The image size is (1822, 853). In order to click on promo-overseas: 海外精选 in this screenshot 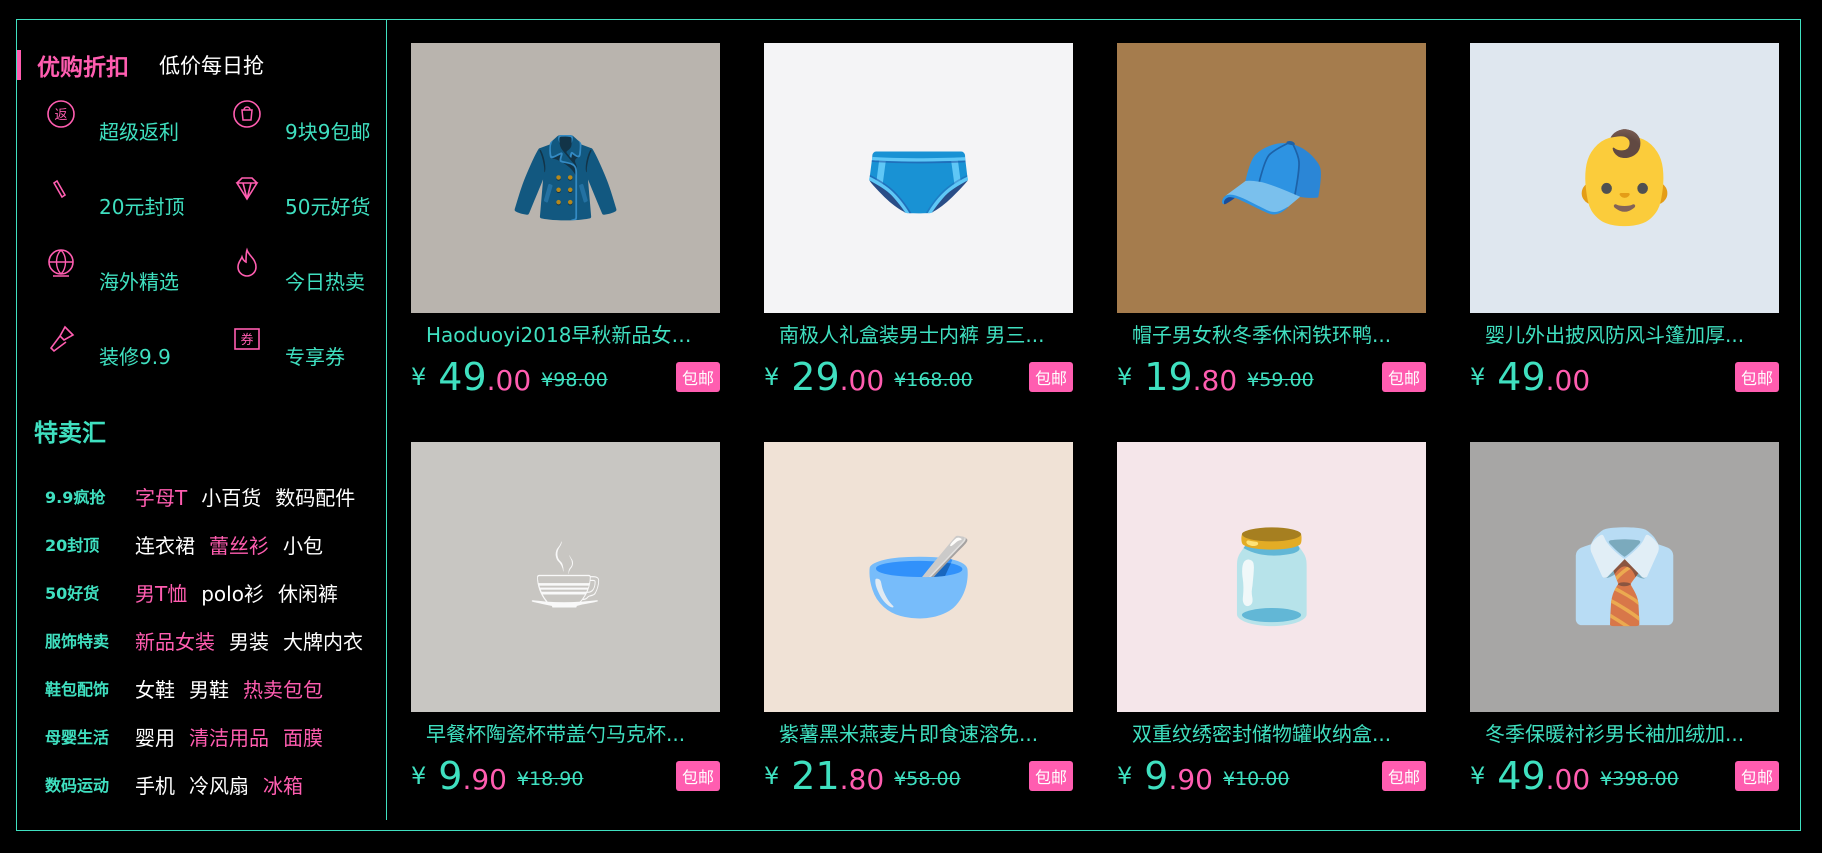, I will do `click(136, 283)`.